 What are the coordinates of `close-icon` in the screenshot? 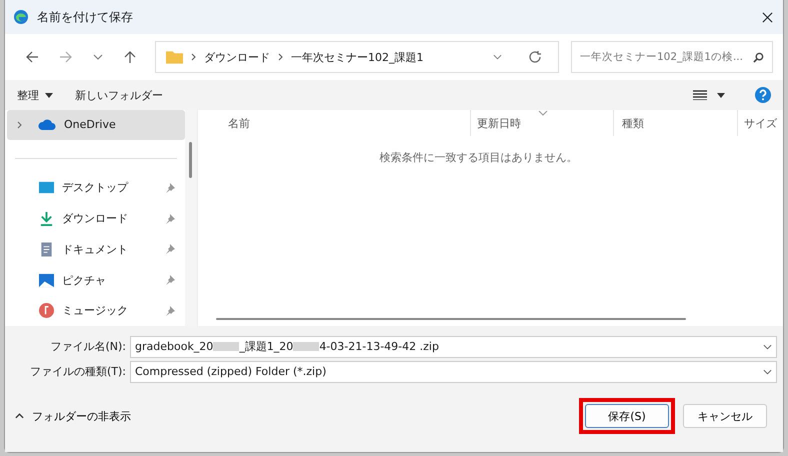 It's located at (767, 17).